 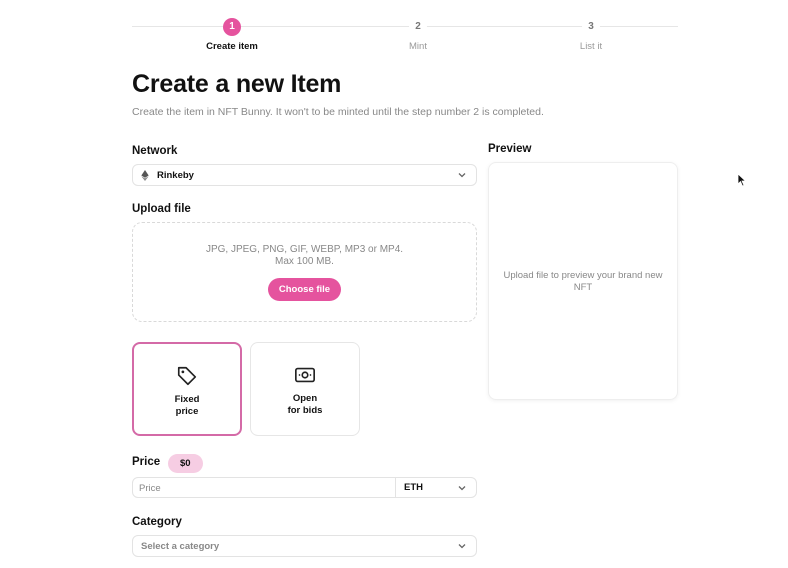 What do you see at coordinates (175, 175) in the screenshot?
I see `network-selected-value: Rinkeby` at bounding box center [175, 175].